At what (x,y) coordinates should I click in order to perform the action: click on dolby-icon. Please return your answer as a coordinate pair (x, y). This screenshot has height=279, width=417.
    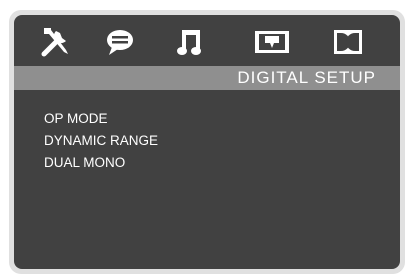
    Looking at the image, I should click on (348, 42).